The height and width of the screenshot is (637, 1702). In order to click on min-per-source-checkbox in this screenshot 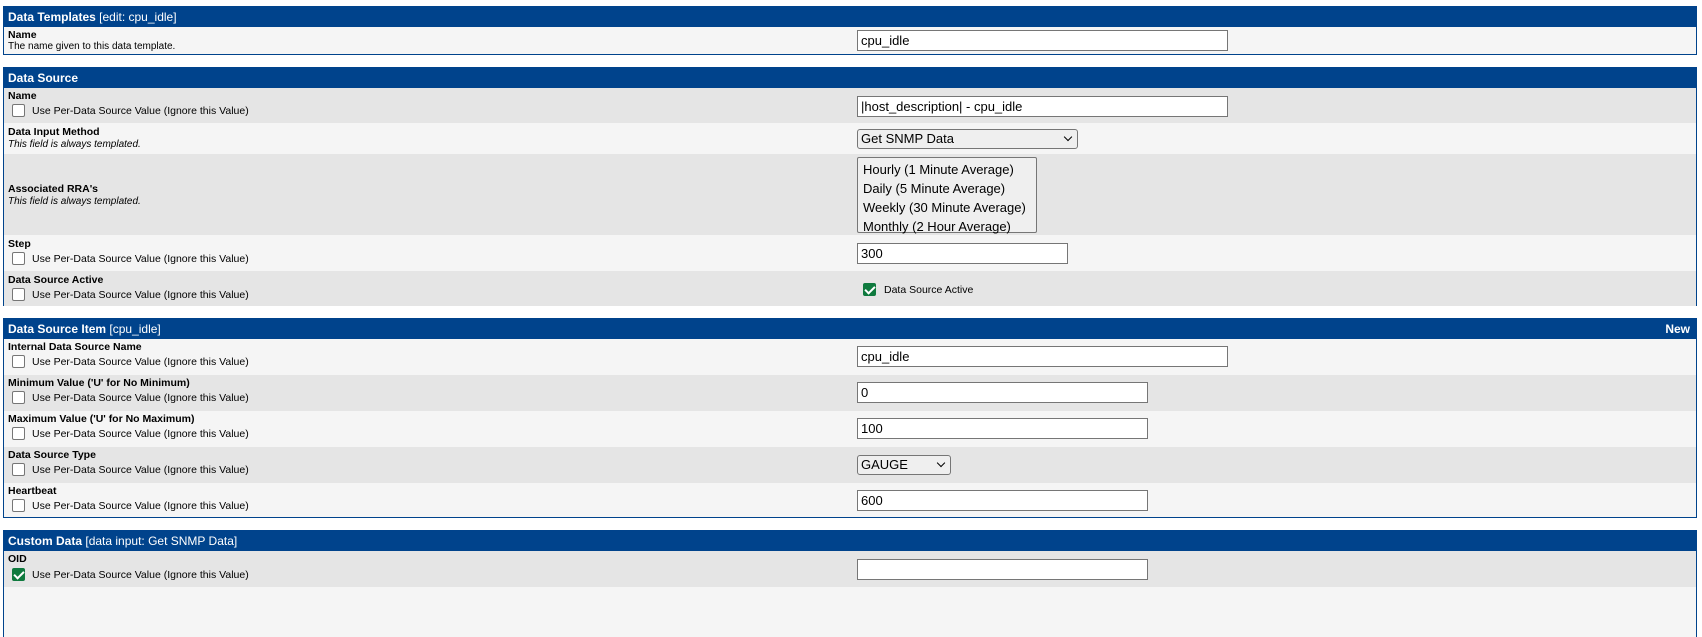, I will do `click(18, 397)`.